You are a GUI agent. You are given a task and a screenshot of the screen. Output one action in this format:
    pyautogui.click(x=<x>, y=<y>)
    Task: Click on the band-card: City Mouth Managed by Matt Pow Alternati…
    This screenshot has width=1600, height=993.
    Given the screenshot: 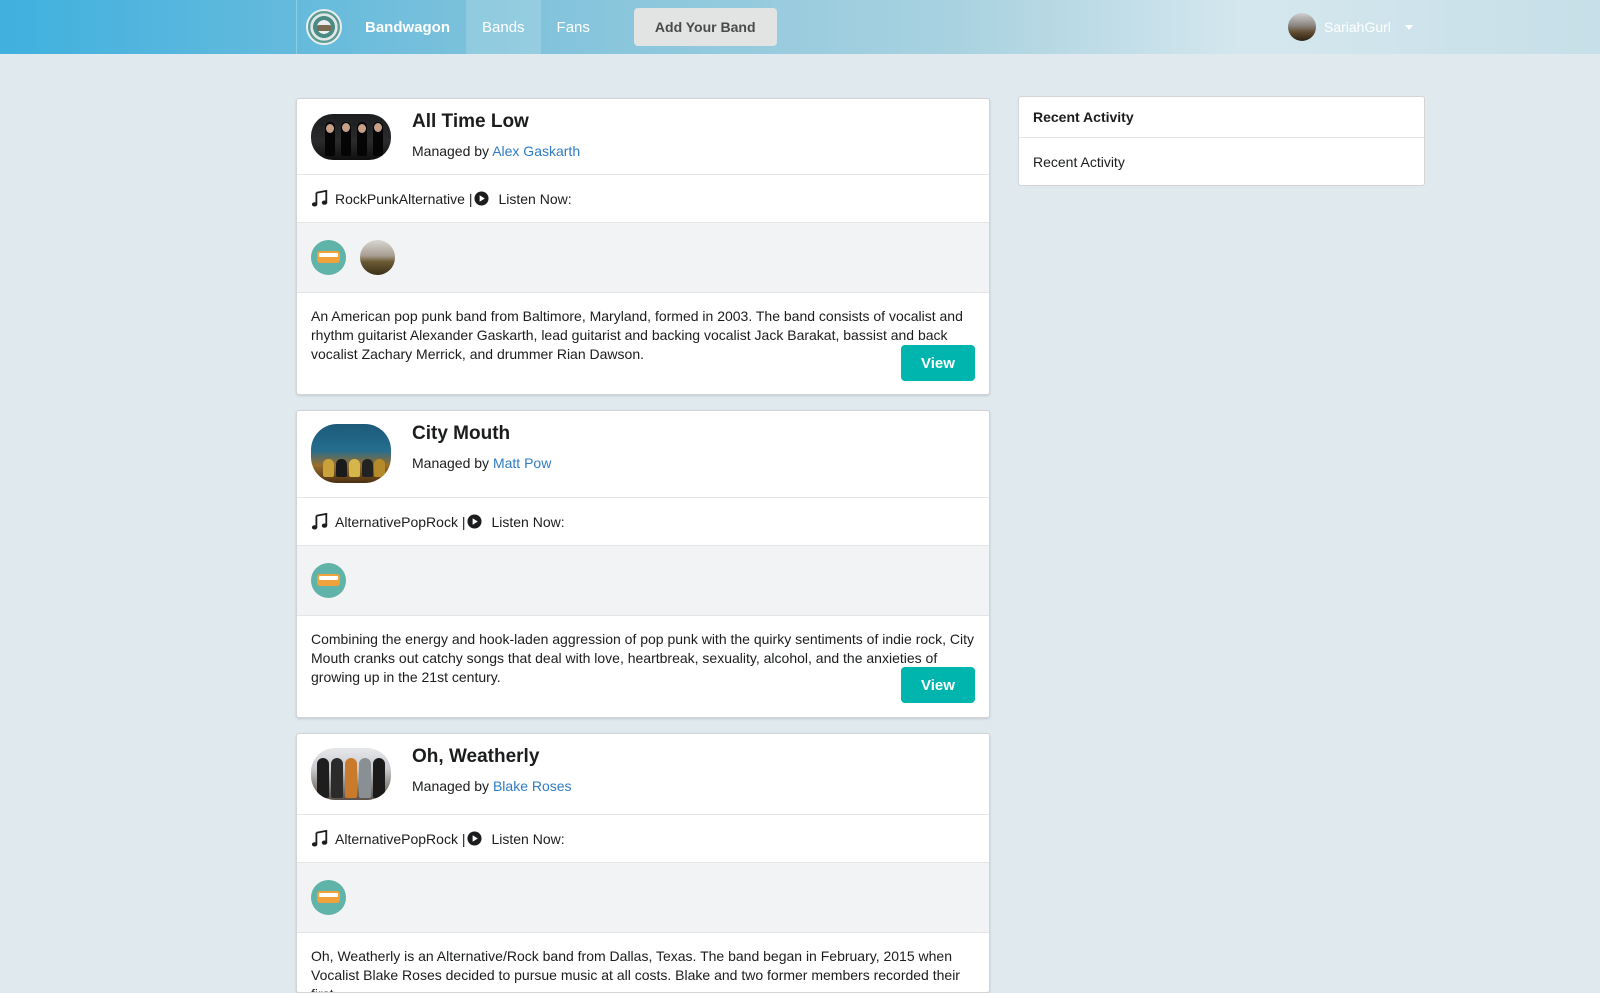 What is the action you would take?
    pyautogui.click(x=643, y=564)
    